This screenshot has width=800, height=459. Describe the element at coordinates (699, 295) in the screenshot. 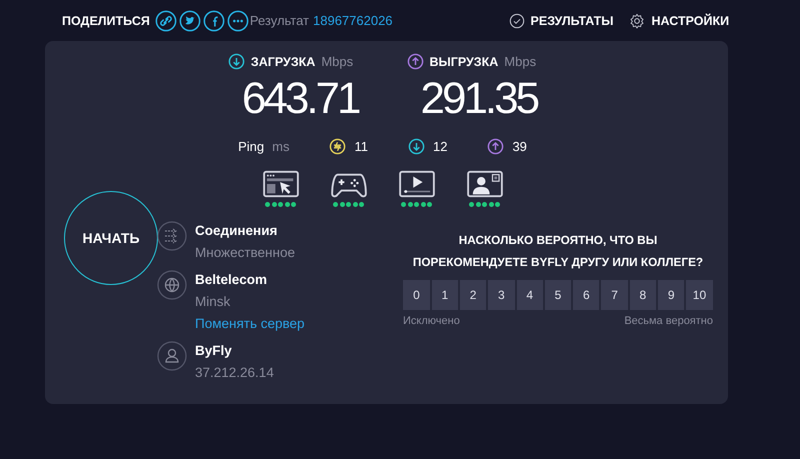

I see `rating-button: 10` at that location.